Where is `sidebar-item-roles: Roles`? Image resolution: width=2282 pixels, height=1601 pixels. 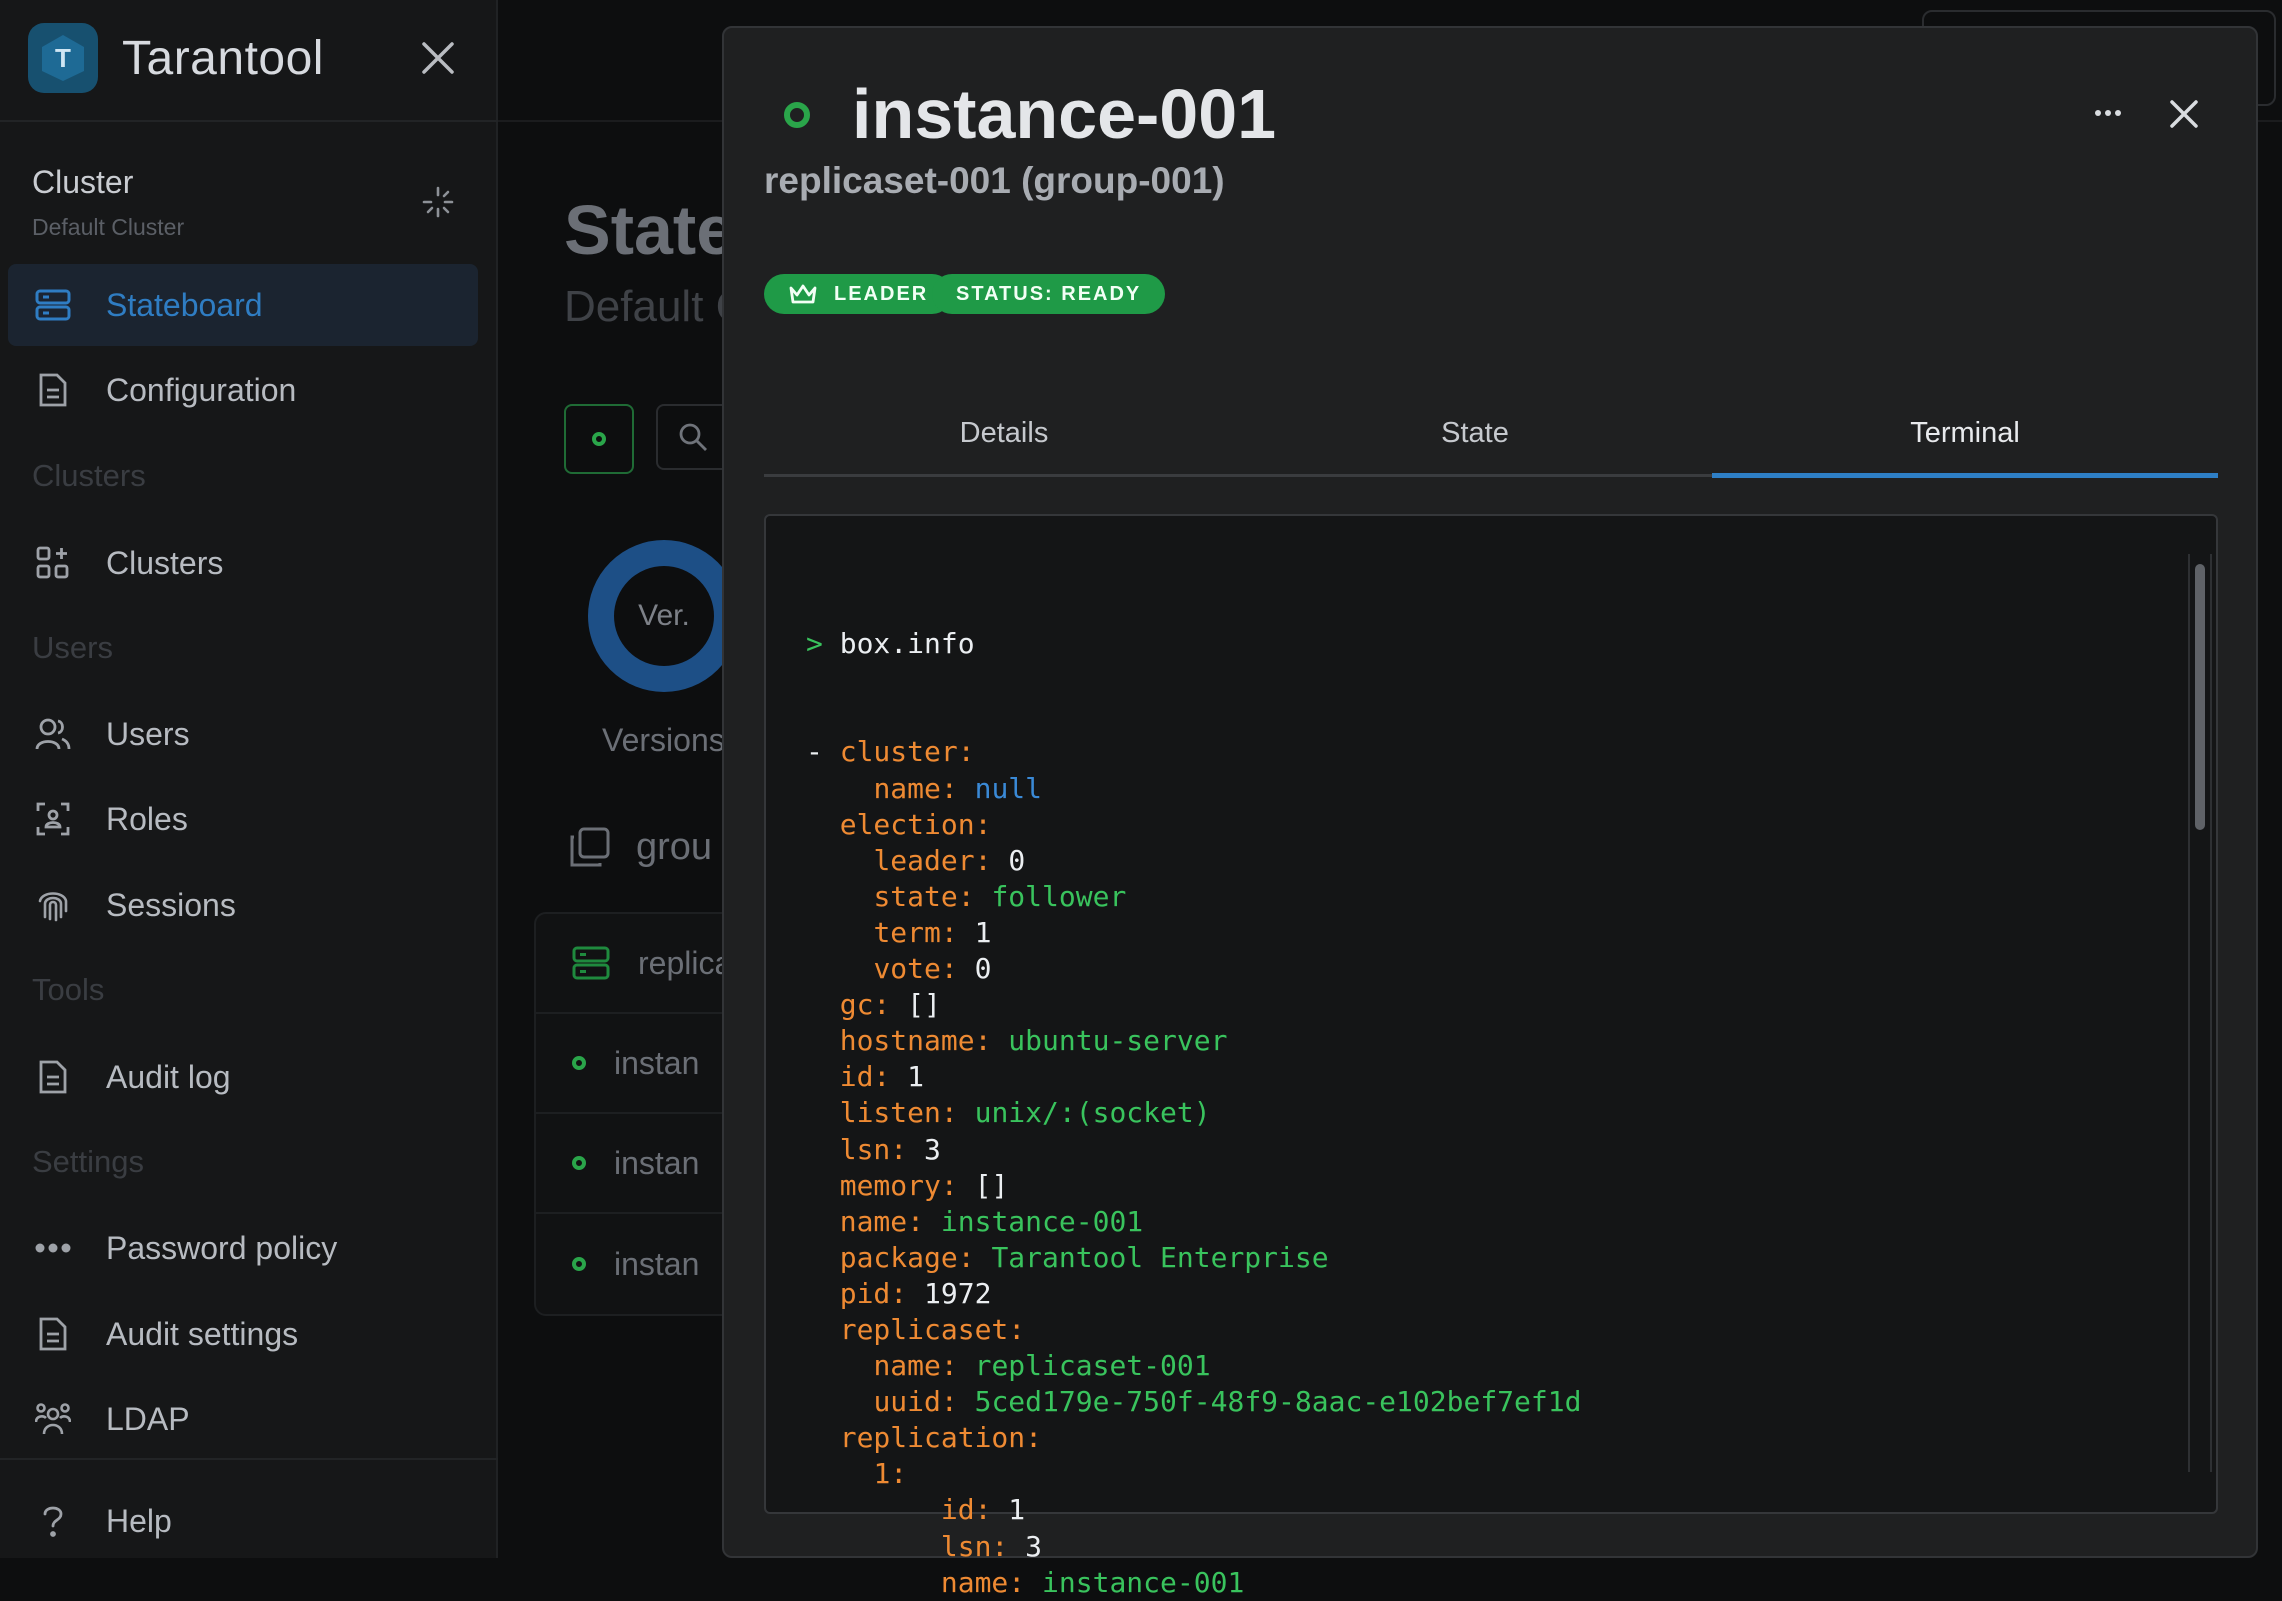 sidebar-item-roles: Roles is located at coordinates (243, 819).